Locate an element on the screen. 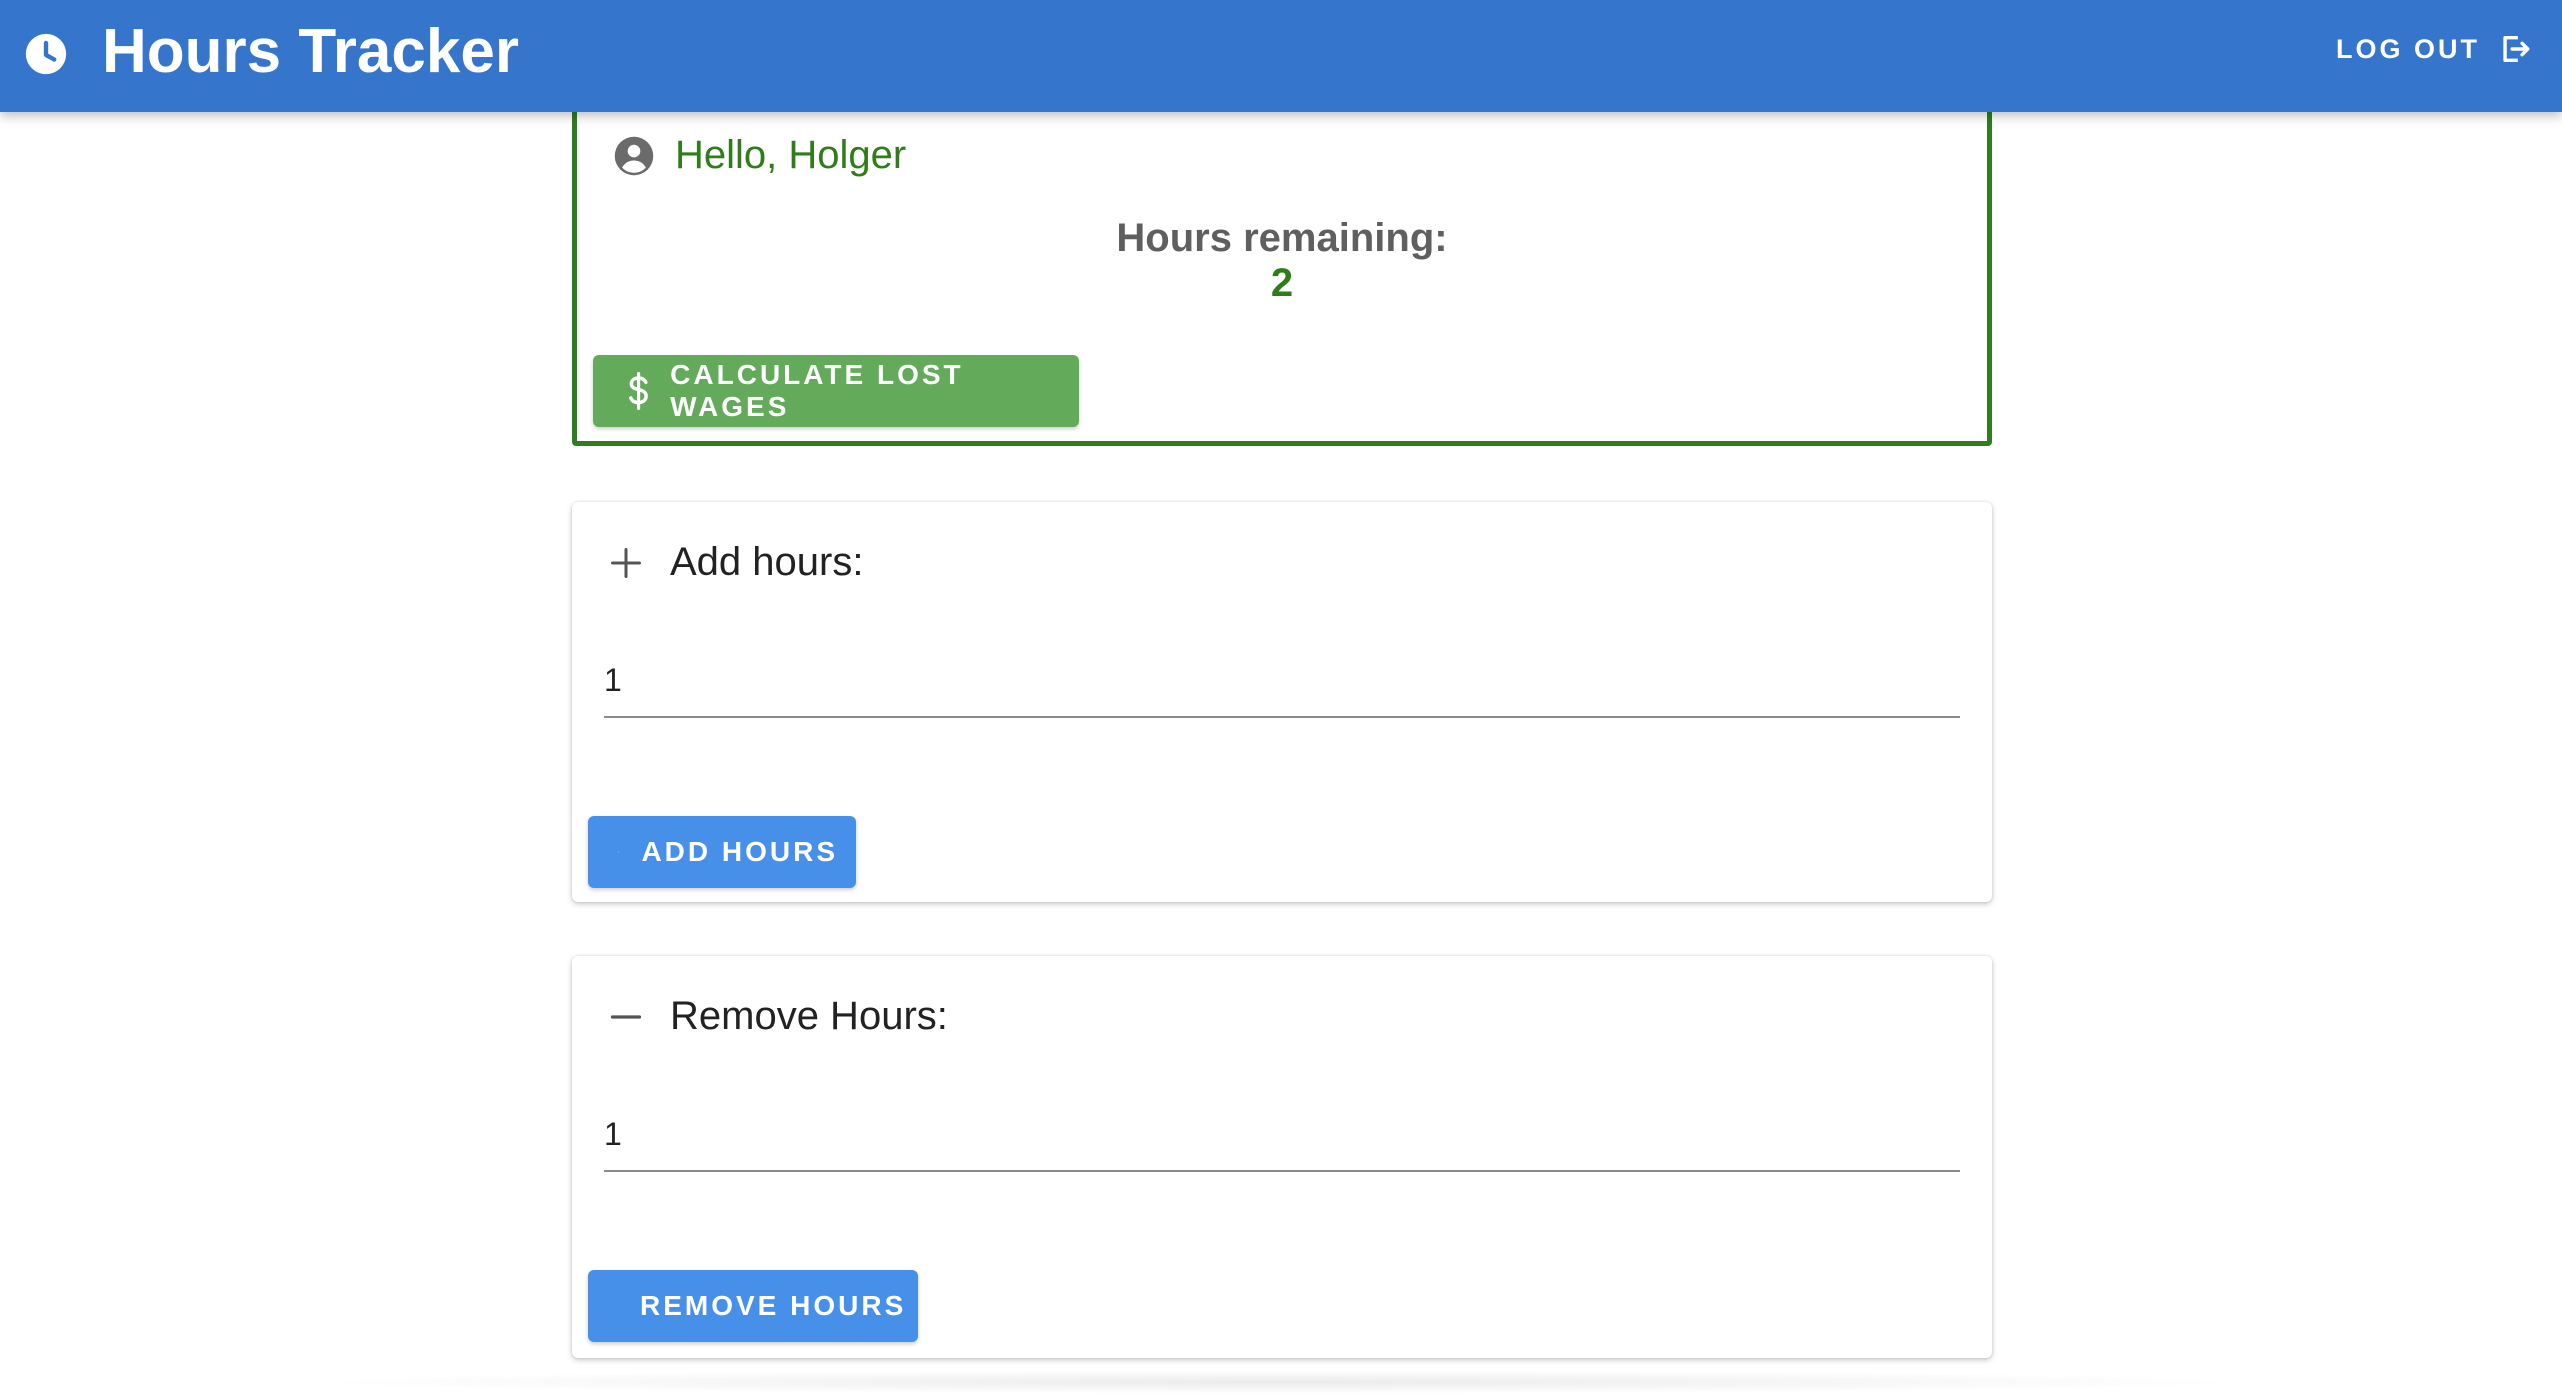 The width and height of the screenshot is (2562, 1394). logout-label: LOG OUT is located at coordinates (2408, 48).